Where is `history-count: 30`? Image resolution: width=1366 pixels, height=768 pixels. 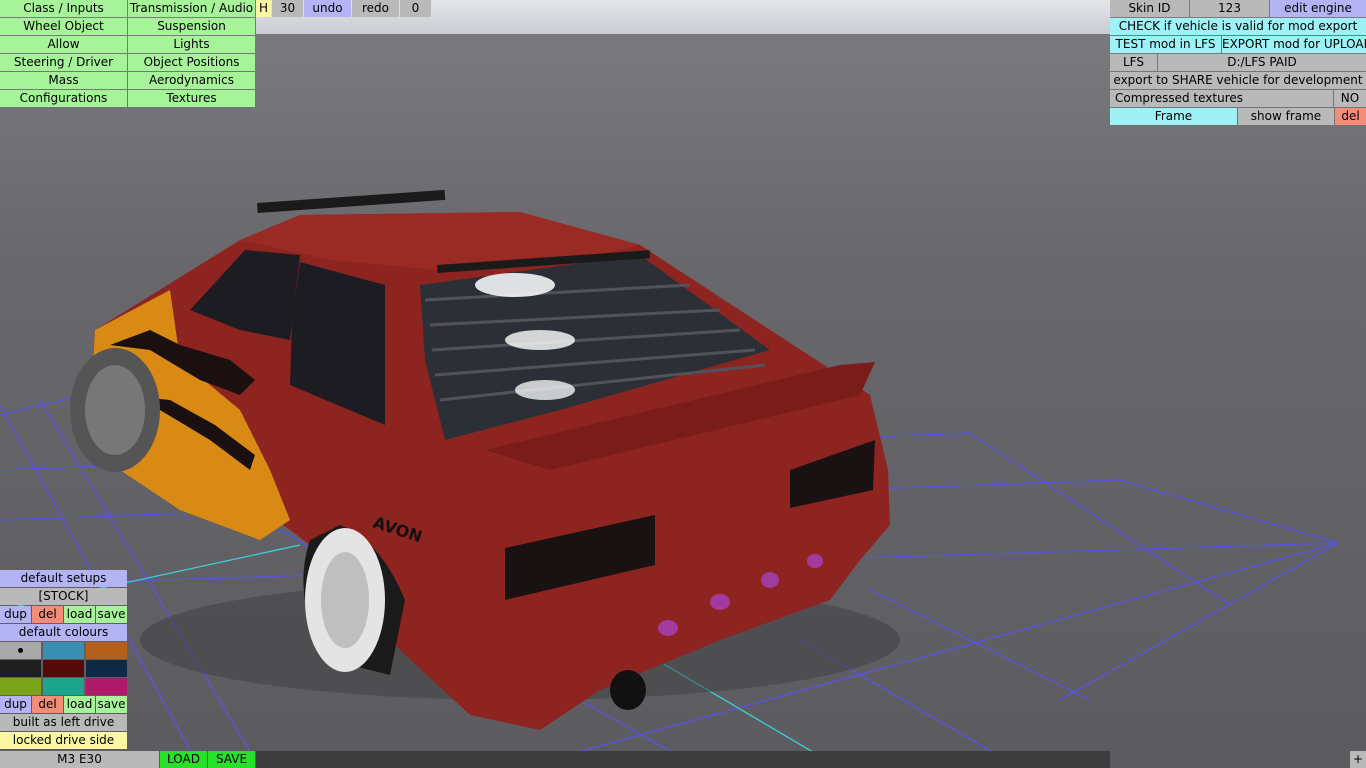 history-count: 30 is located at coordinates (287, 8).